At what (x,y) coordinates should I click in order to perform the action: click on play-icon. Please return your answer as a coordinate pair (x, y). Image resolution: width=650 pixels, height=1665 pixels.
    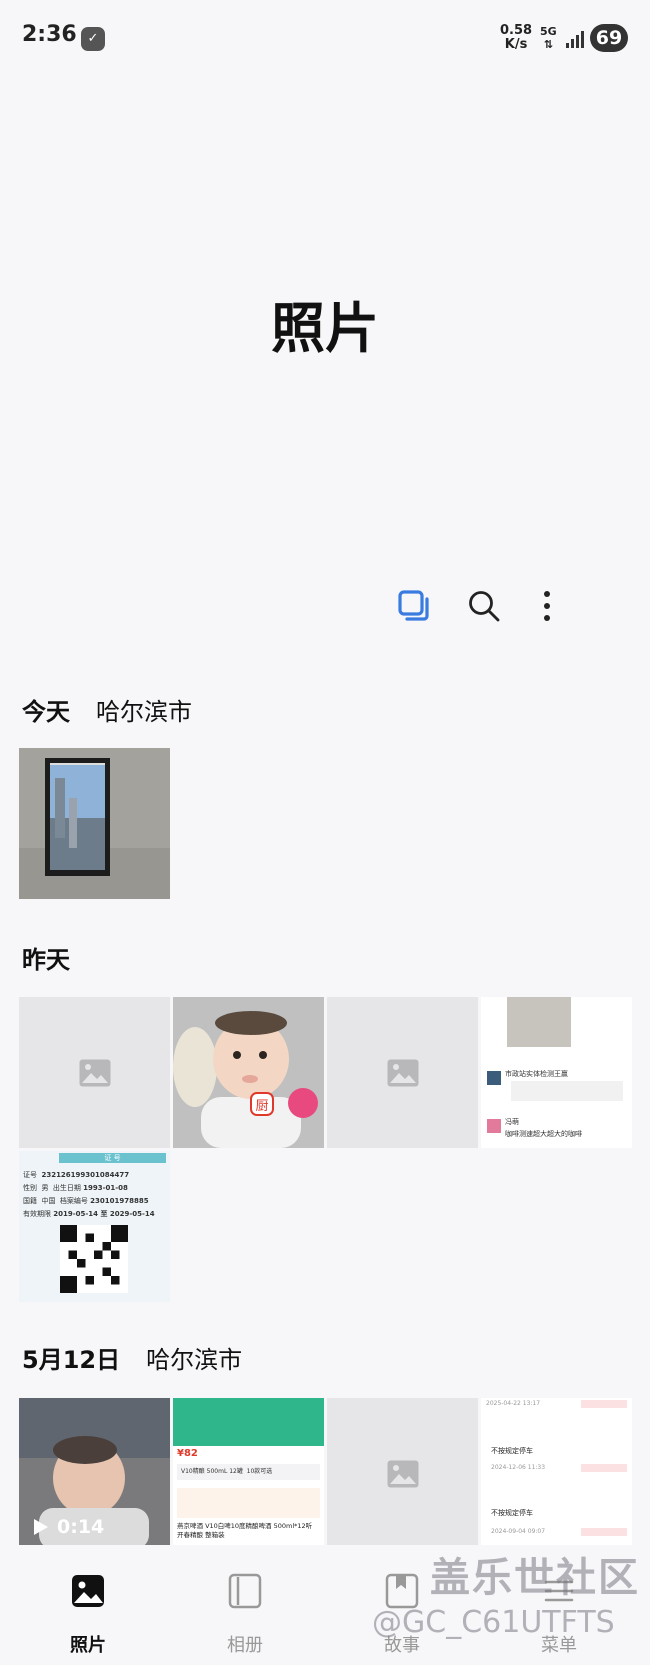
    Looking at the image, I should click on (41, 1527).